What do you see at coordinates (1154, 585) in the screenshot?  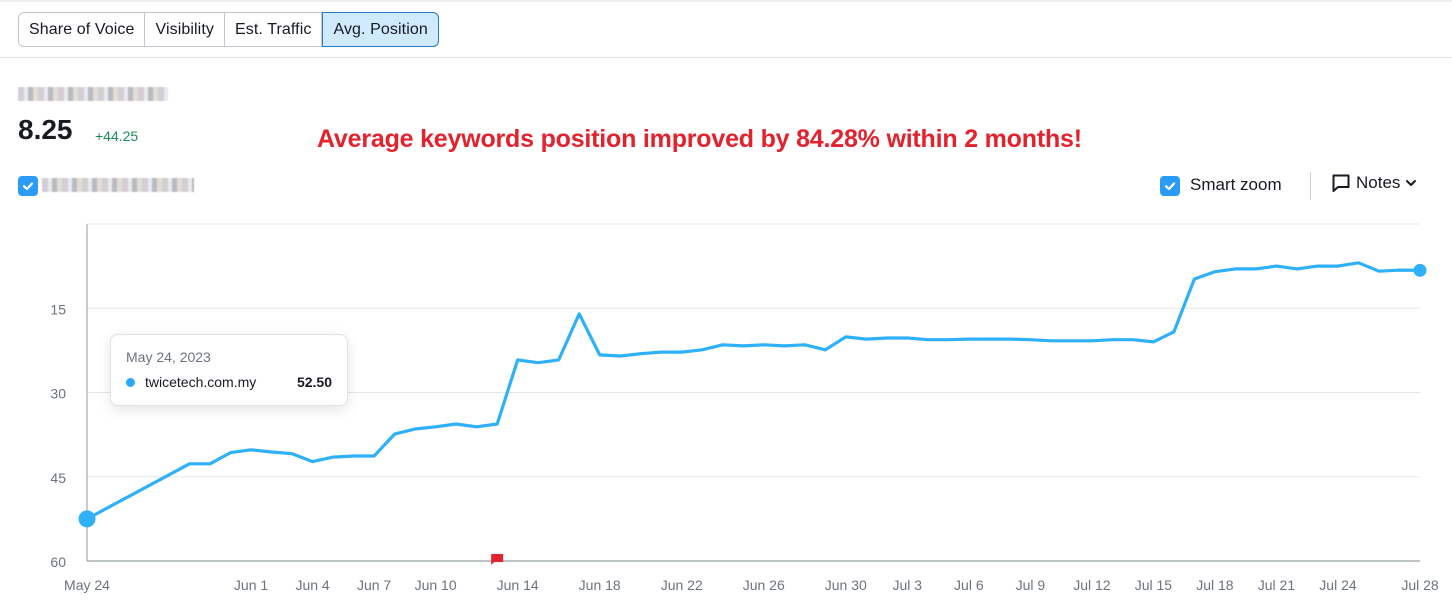 I see `x-tick-label: Jul 15` at bounding box center [1154, 585].